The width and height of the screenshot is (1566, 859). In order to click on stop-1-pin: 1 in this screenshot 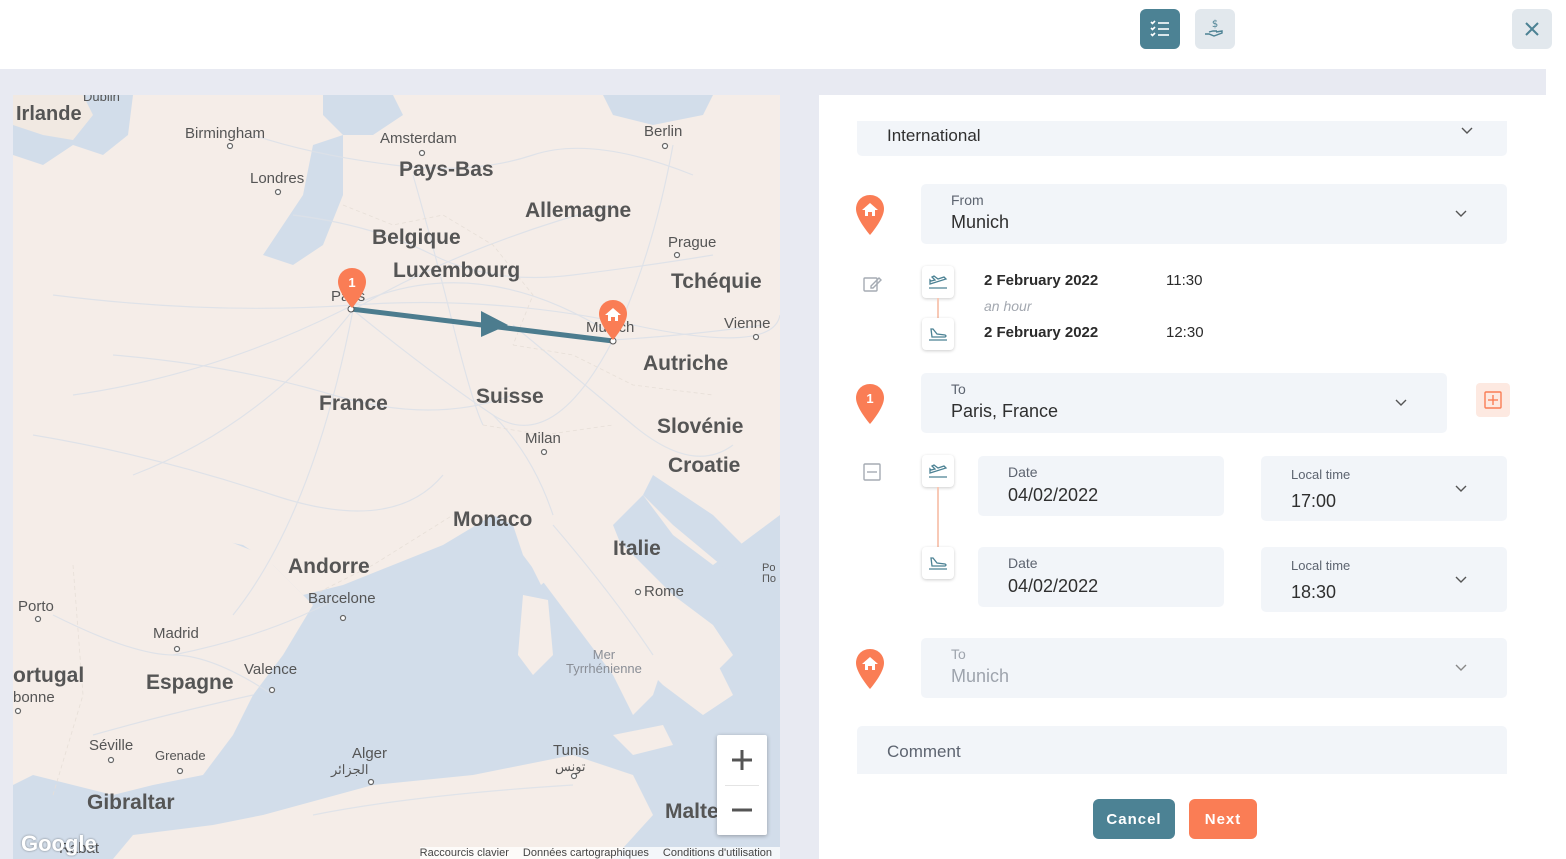, I will do `click(870, 406)`.